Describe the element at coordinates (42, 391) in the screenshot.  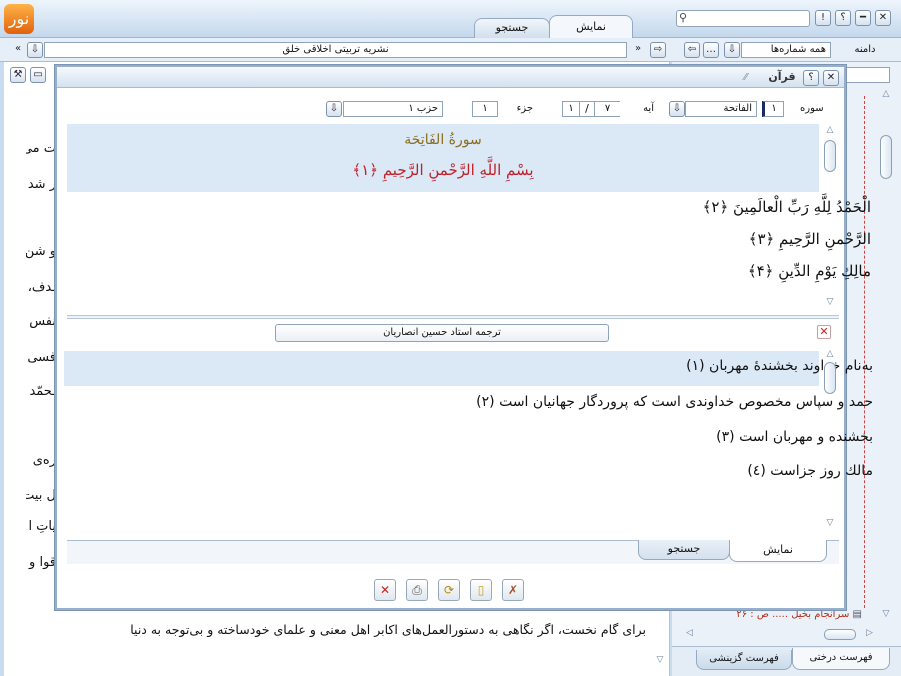
I see `bg-fragment: ـحمّد` at that location.